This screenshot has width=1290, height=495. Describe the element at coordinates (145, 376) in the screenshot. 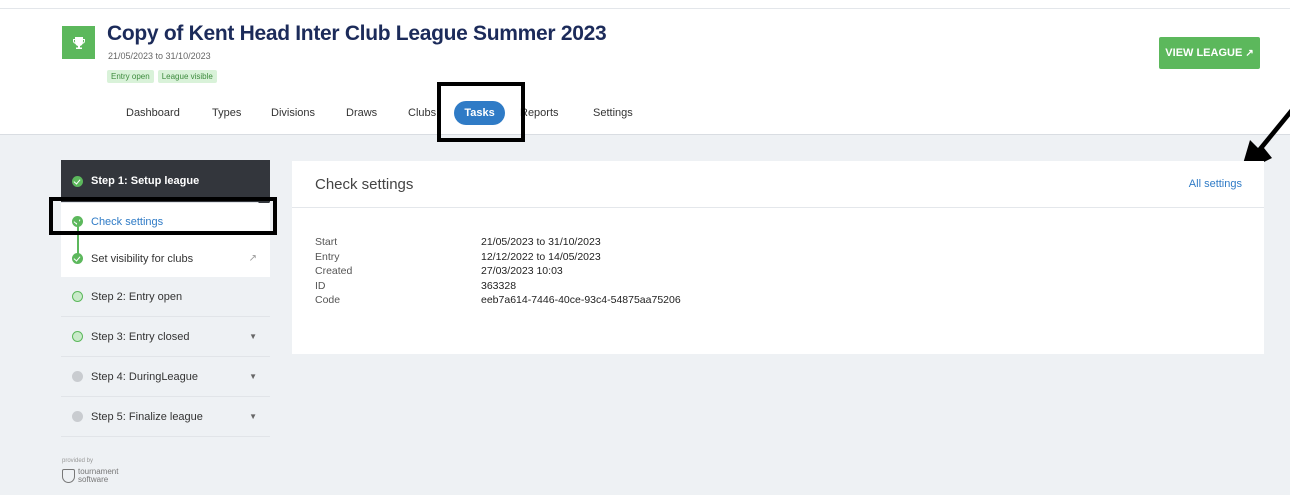

I see `step-label: Step 4: DuringLeague` at that location.